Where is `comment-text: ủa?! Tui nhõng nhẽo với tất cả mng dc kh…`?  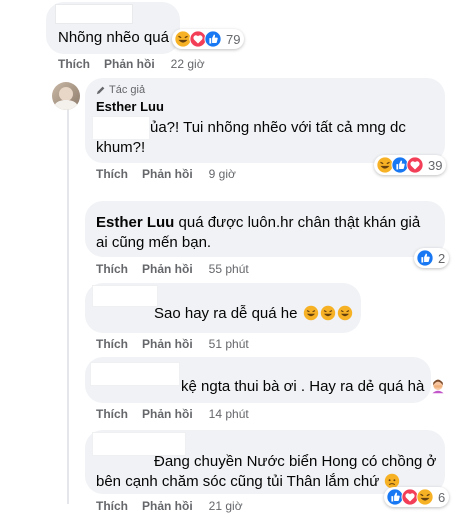 comment-text: ủa?! Tui nhõng nhẽo với tất cả mng dc kh… is located at coordinates (251, 137).